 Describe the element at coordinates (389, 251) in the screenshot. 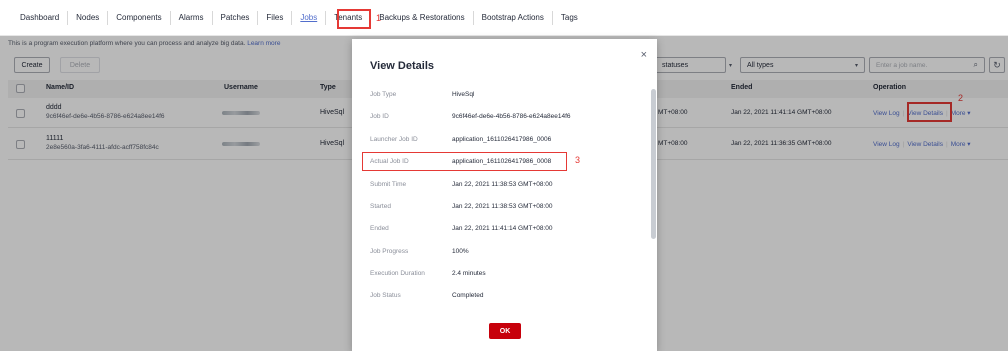

I see `detail-label: Job Progress` at that location.